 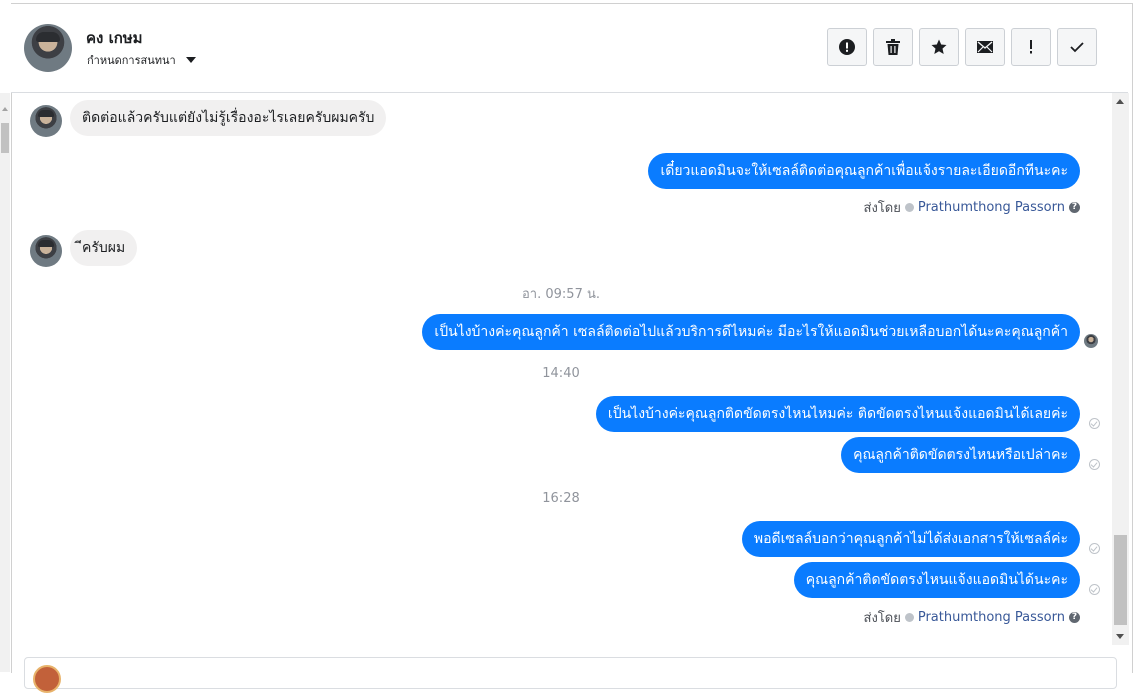 I want to click on caret-down-icon, so click(x=190, y=60).